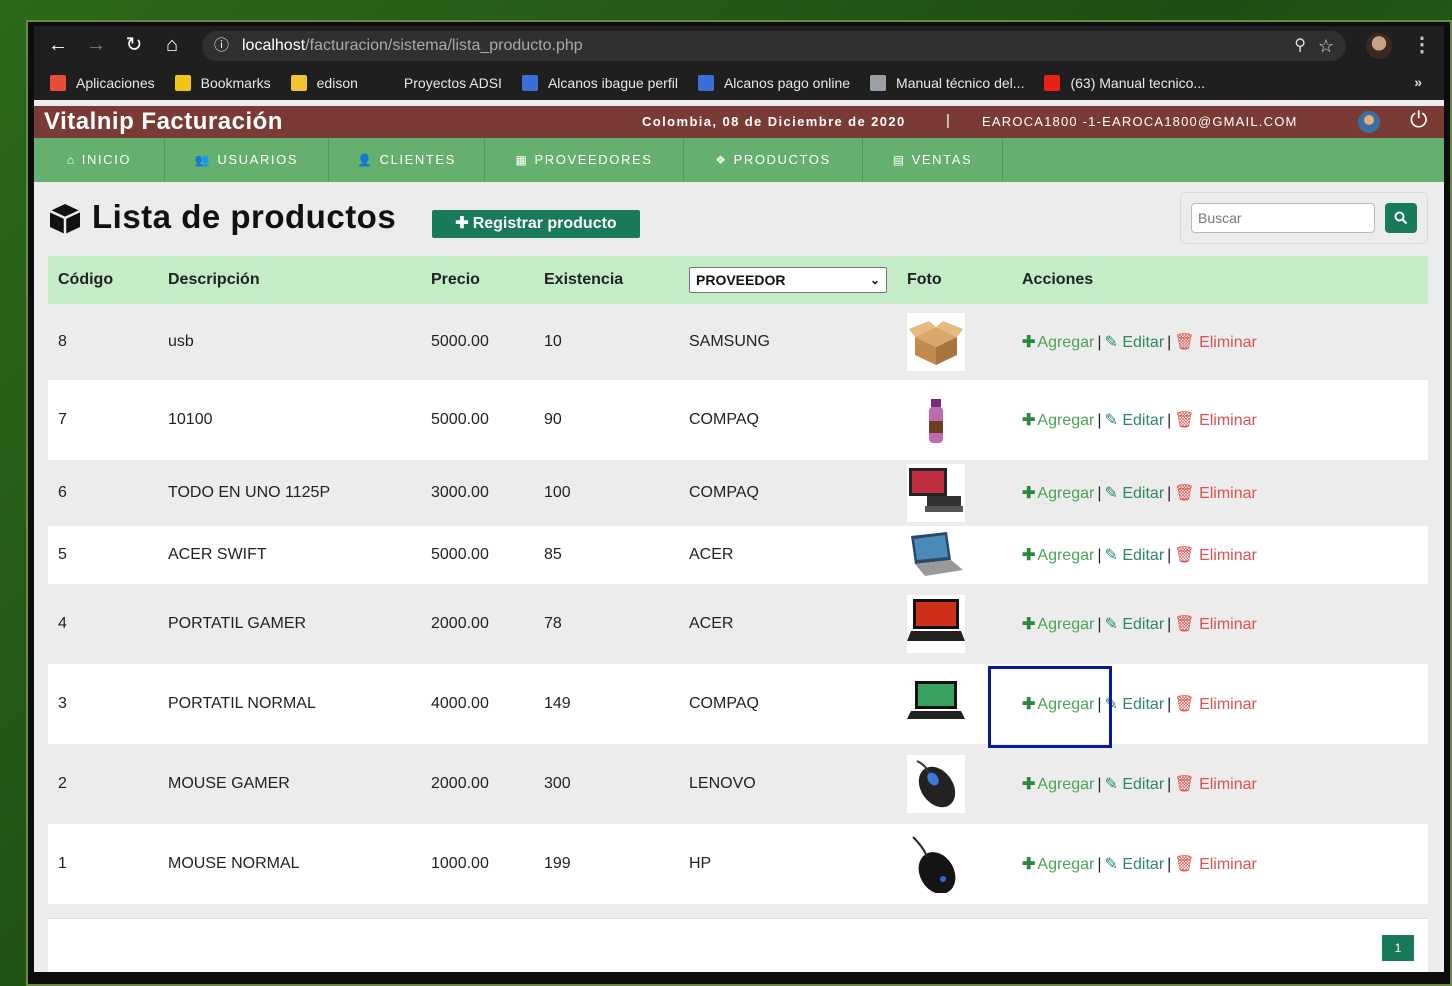 This screenshot has height=986, width=1452. Describe the element at coordinates (544, 223) in the screenshot. I see `register-product-label: Registrar producto` at that location.